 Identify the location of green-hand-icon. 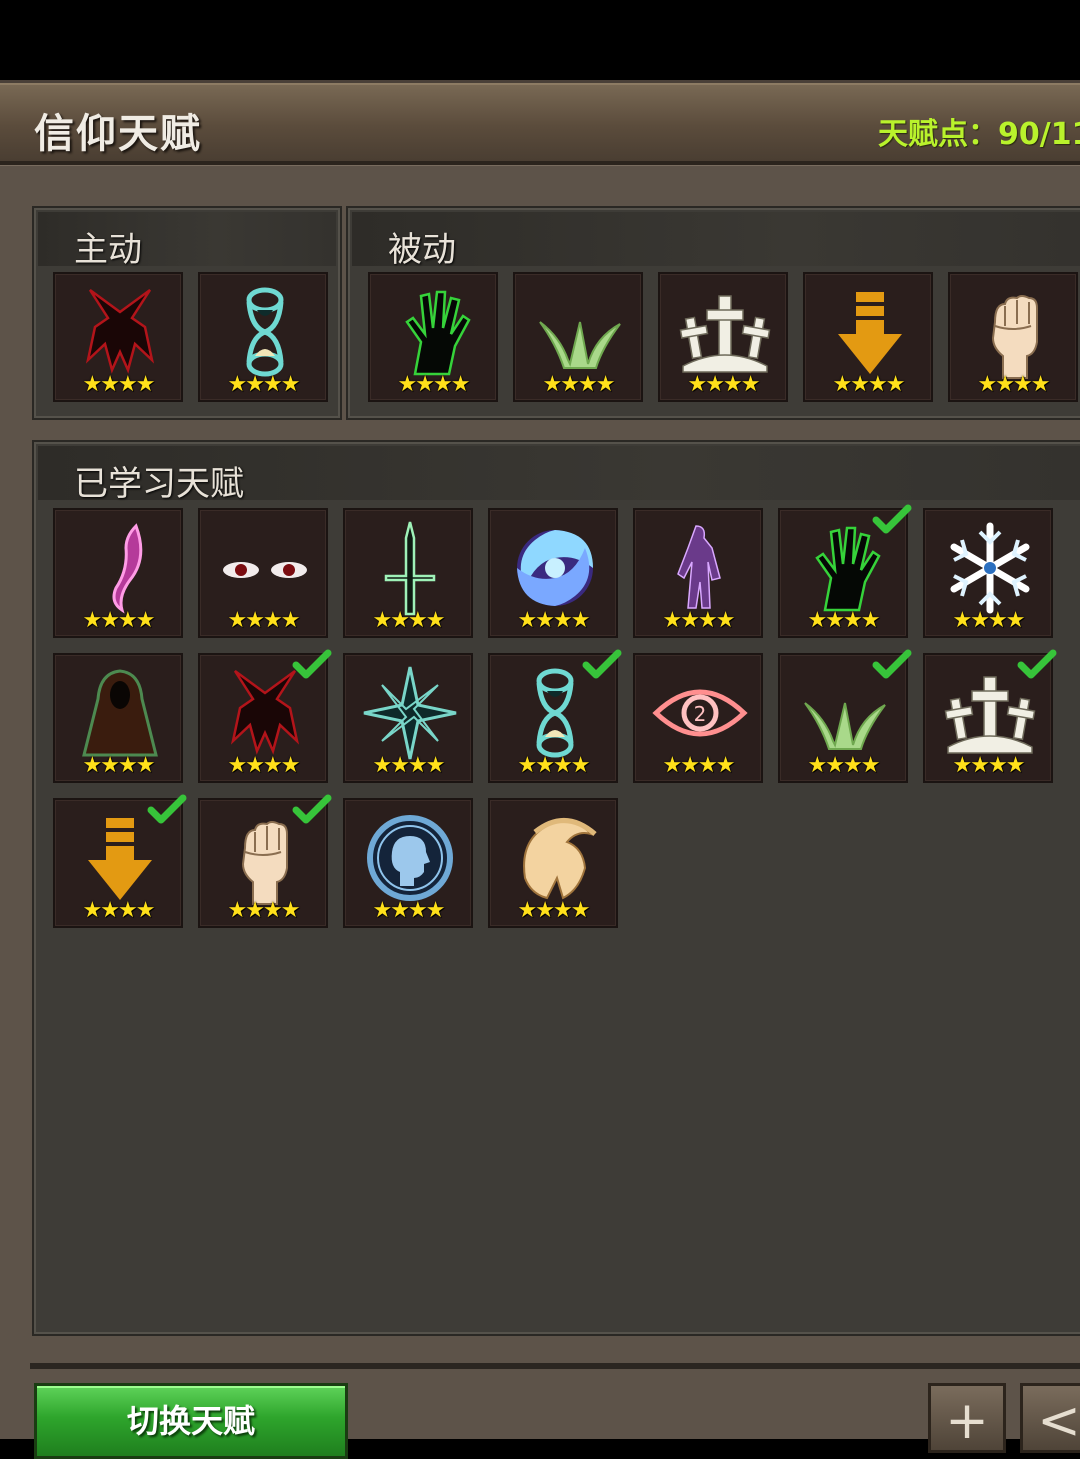
(438, 333).